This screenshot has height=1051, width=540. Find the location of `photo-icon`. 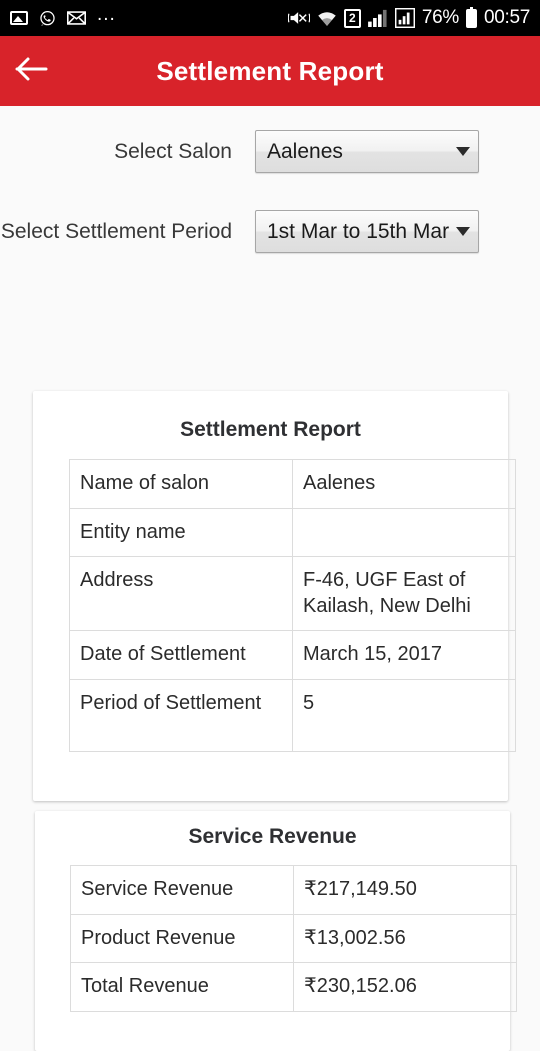

photo-icon is located at coordinates (19, 18).